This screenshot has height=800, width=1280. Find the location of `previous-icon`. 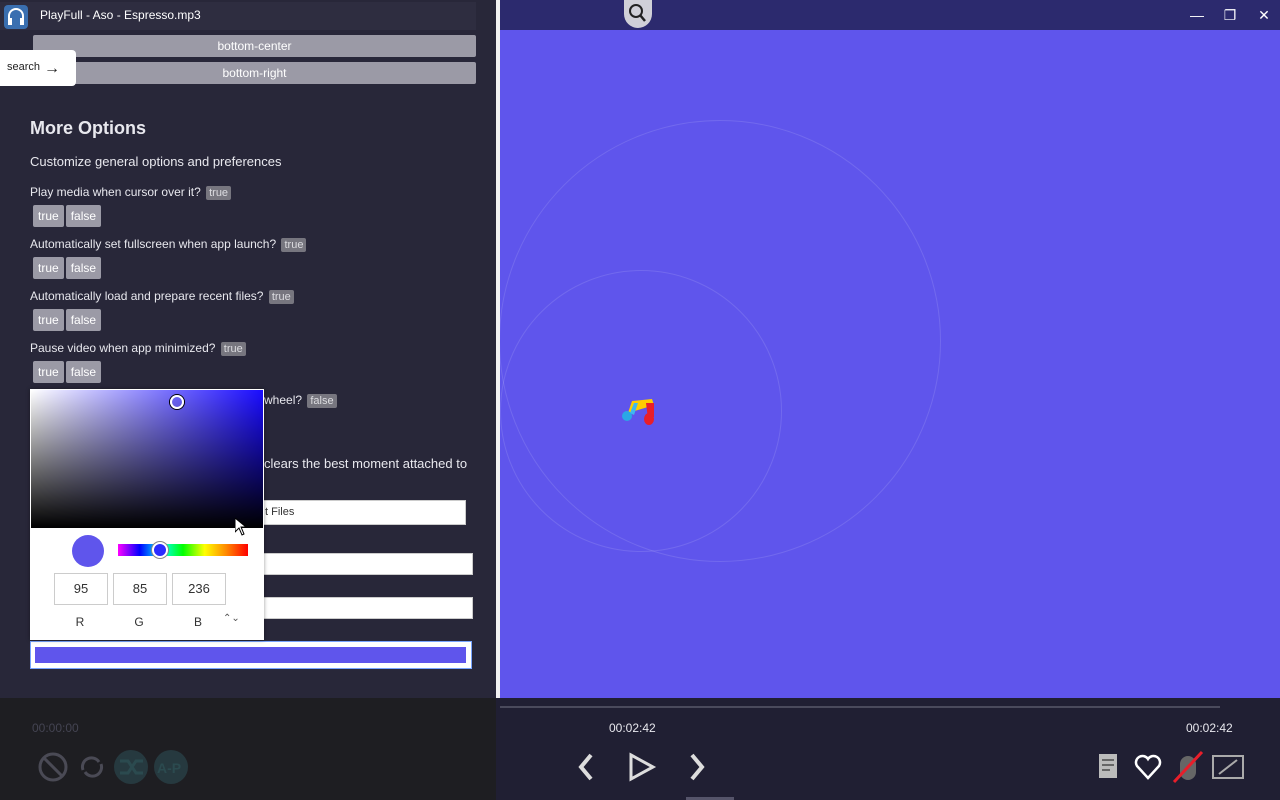

previous-icon is located at coordinates (586, 769).